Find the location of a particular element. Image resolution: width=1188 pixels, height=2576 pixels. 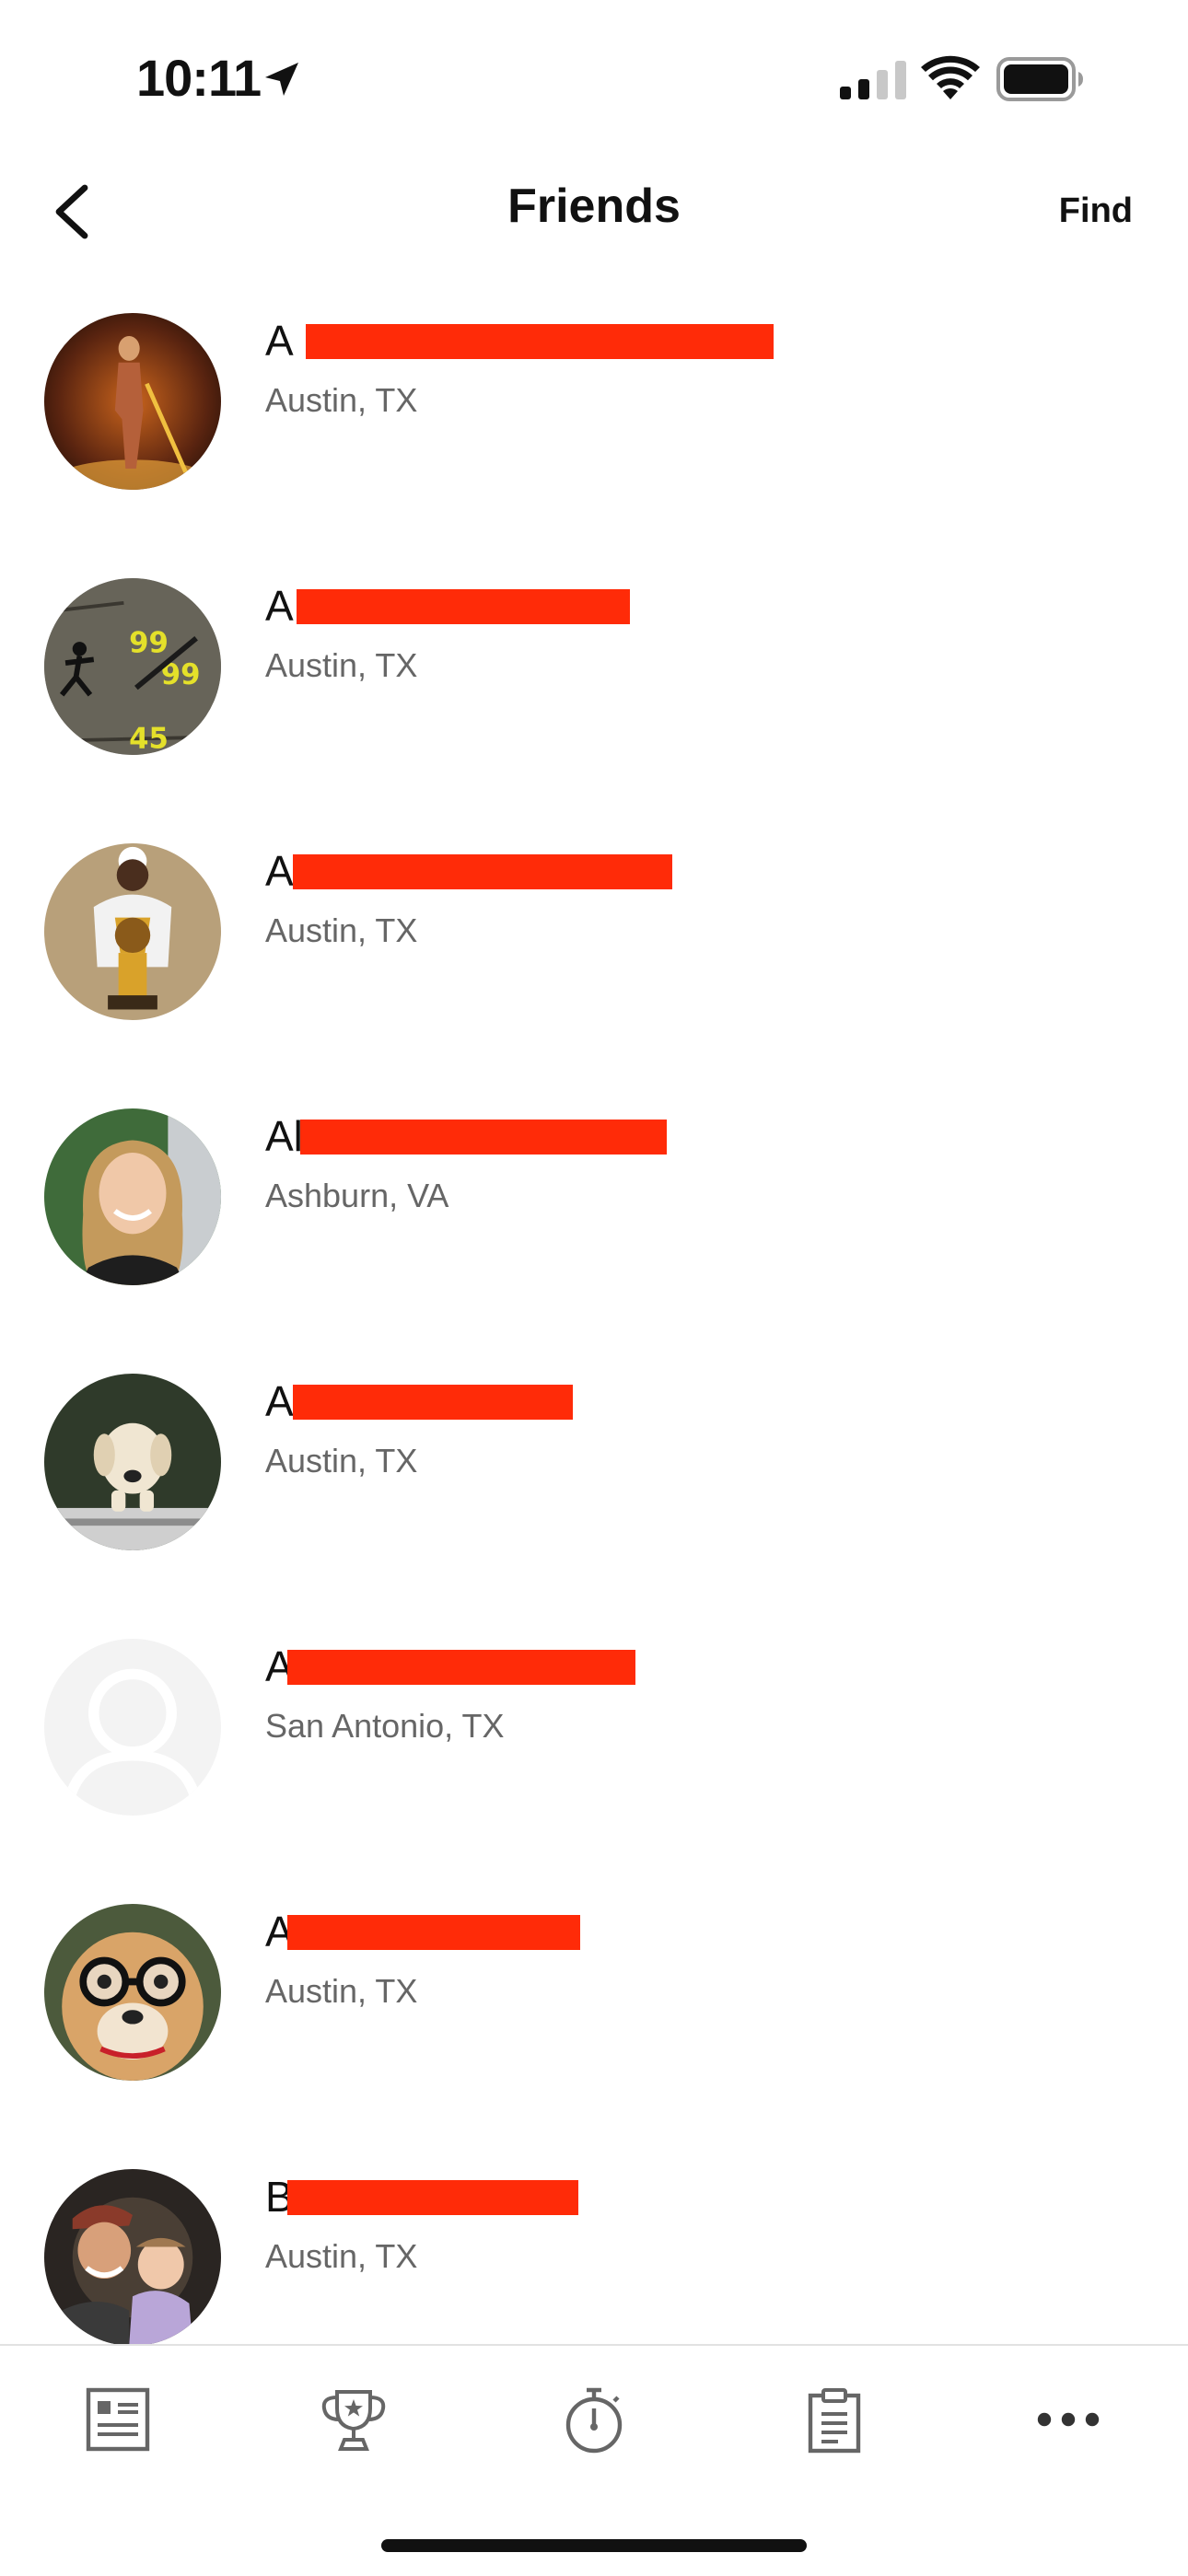

default-person-avatar is located at coordinates (132, 1727).